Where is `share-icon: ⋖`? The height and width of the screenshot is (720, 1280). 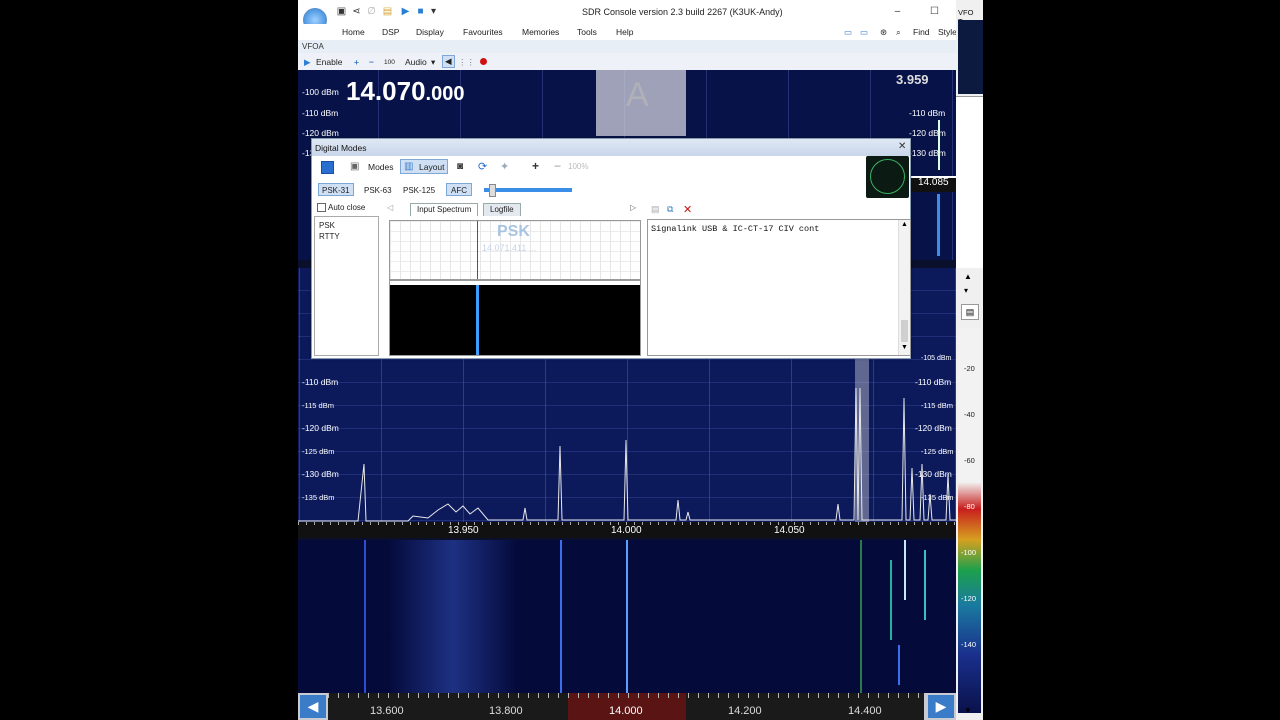 share-icon: ⋖ is located at coordinates (356, 11).